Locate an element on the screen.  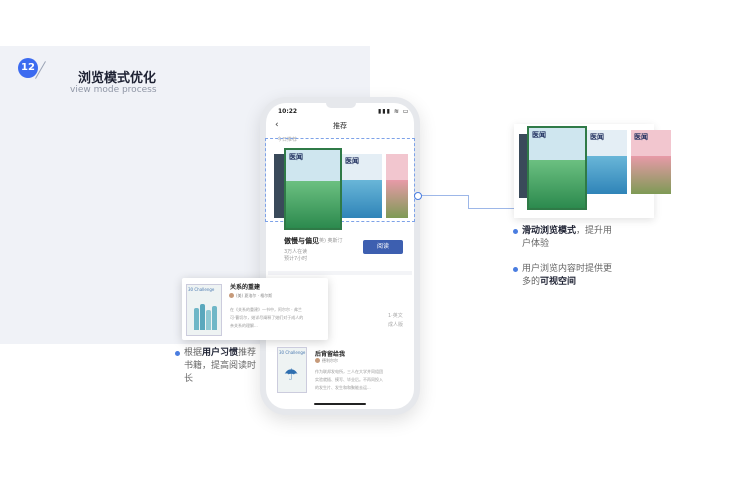
home-indicator is located at coordinates (340, 404).